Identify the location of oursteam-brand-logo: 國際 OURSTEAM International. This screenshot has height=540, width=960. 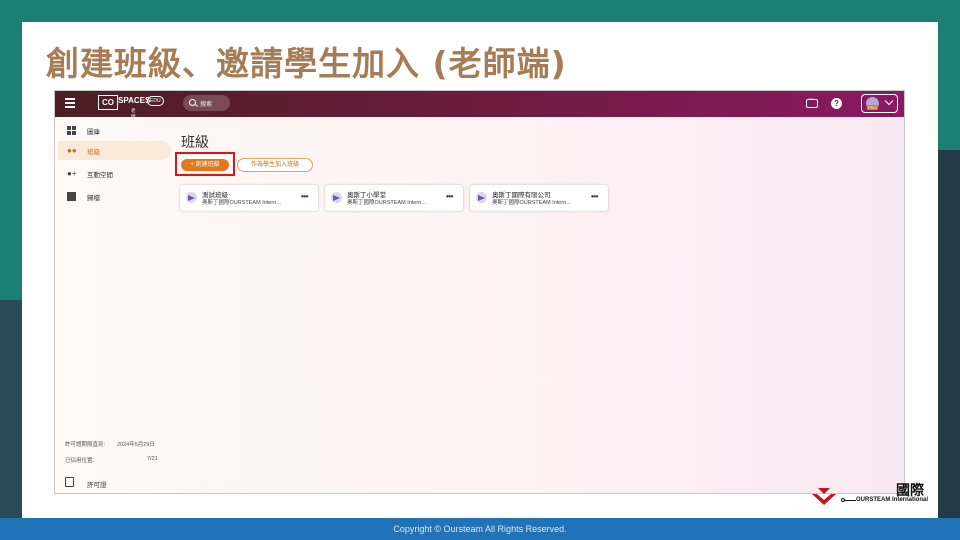
(875, 495).